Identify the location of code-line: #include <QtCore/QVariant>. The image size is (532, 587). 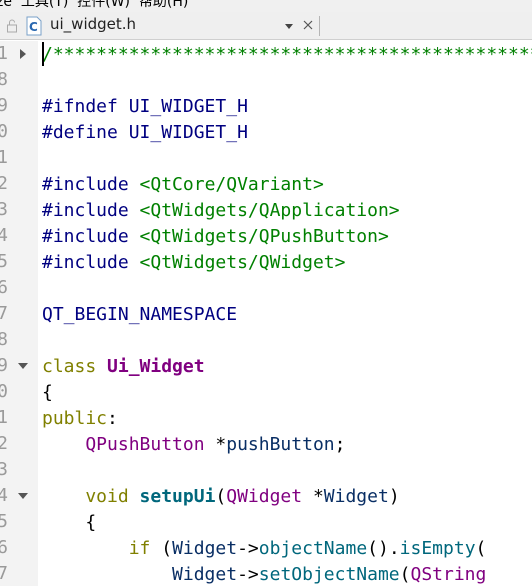
(183, 185).